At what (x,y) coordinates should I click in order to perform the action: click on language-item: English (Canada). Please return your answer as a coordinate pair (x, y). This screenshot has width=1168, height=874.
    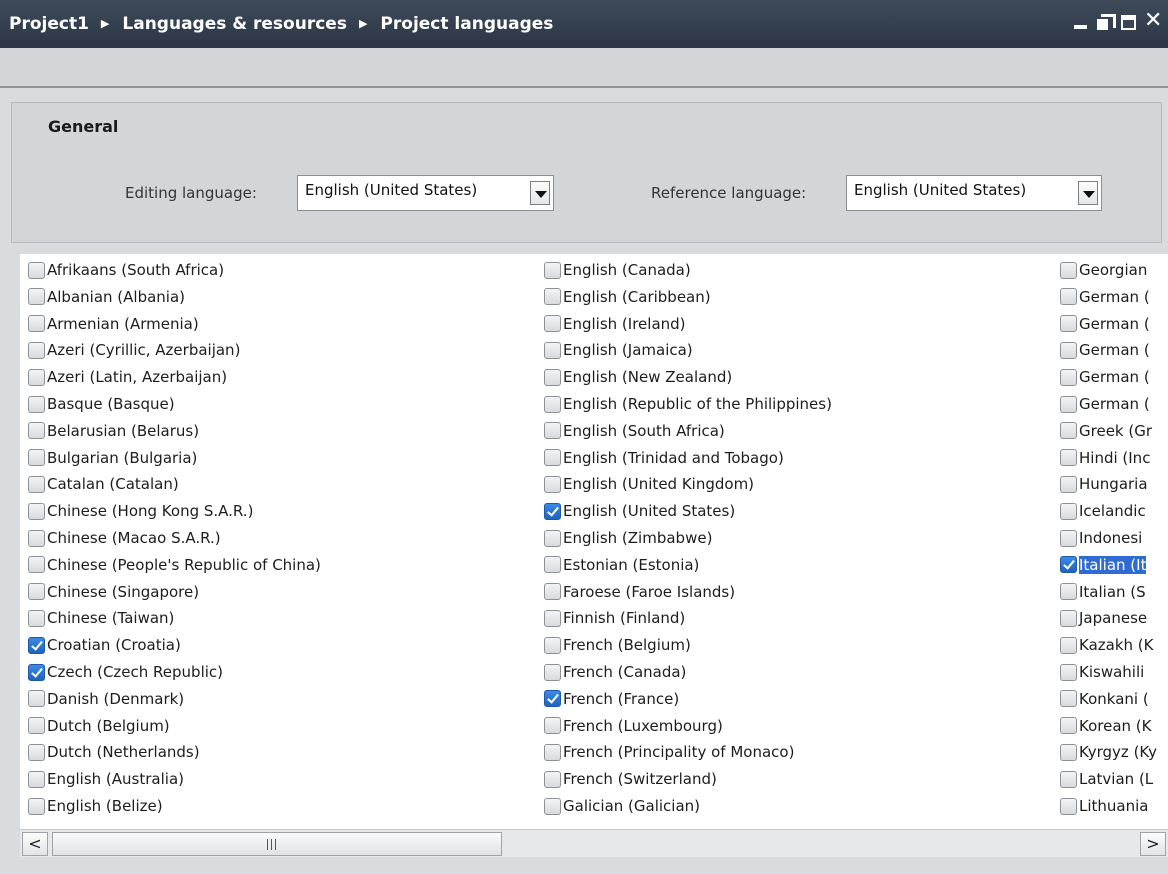
    Looking at the image, I should click on (617, 270).